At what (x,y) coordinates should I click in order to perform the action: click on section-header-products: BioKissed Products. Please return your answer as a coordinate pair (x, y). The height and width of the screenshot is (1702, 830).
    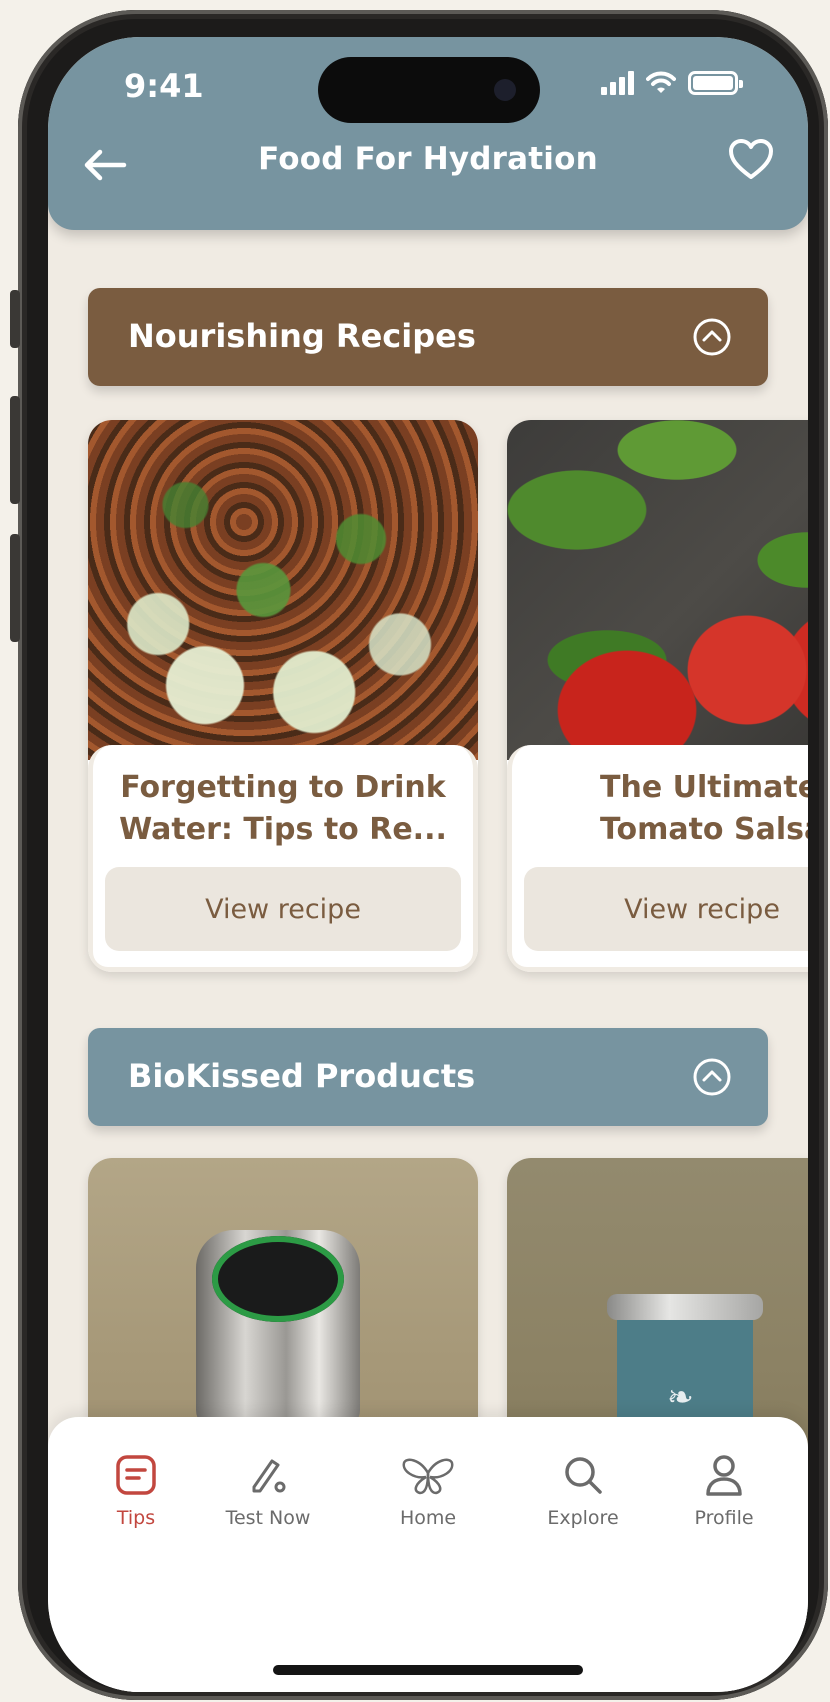
    Looking at the image, I should click on (428, 1077).